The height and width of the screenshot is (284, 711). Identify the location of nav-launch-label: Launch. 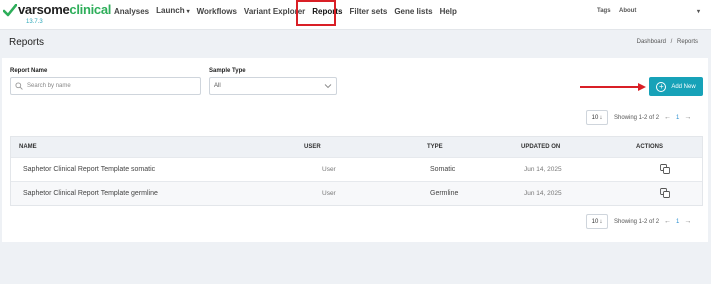
(170, 10).